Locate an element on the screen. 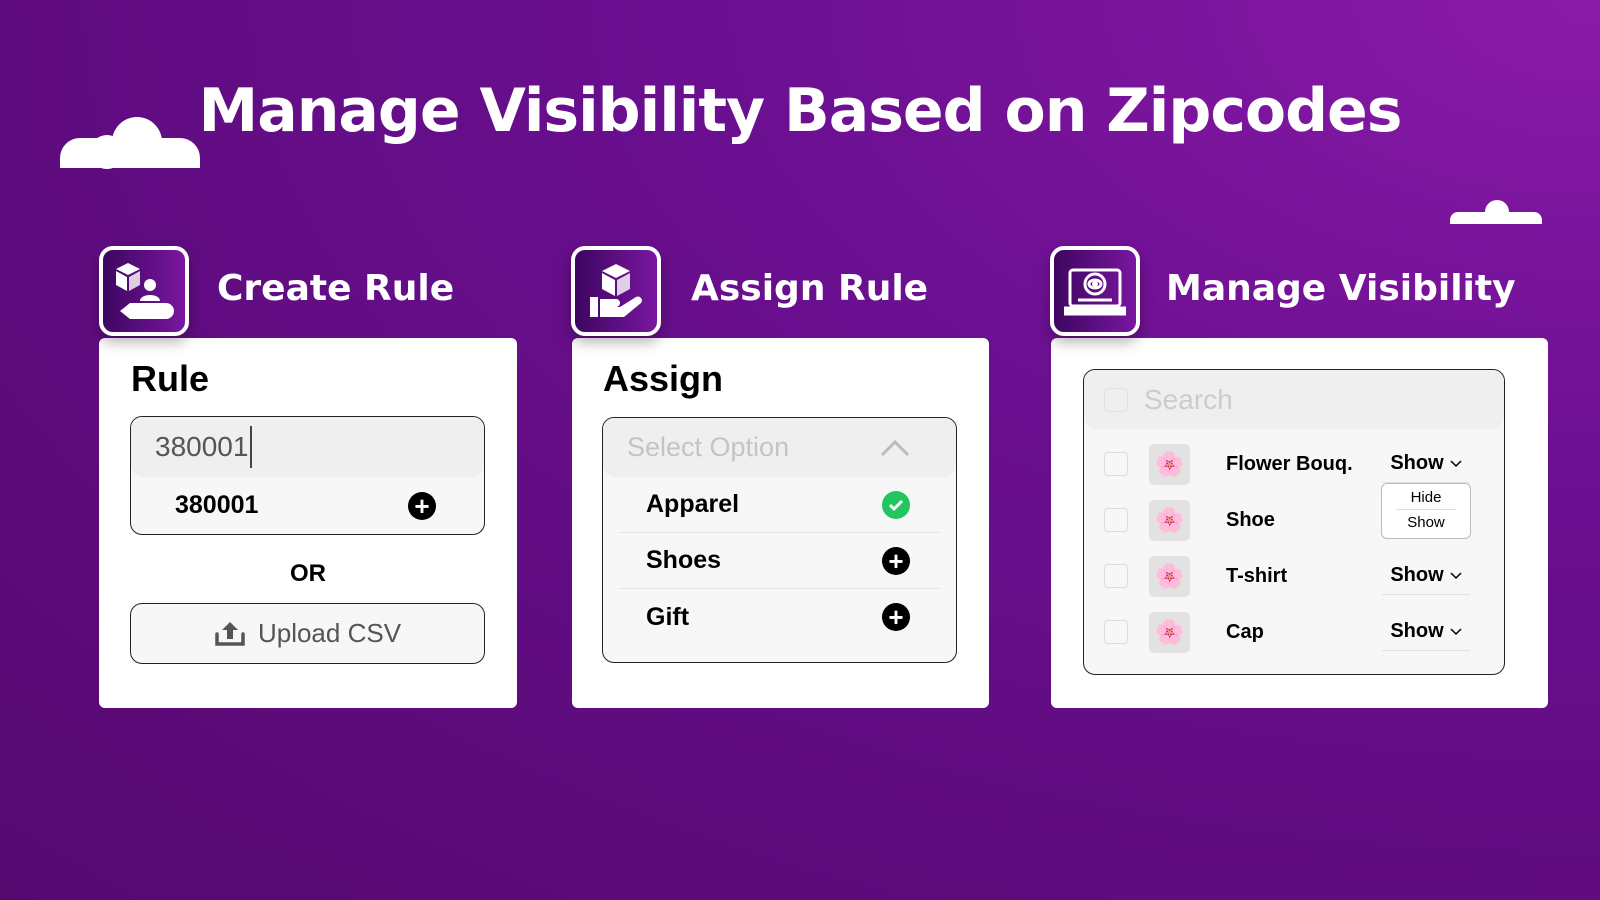 Image resolution: width=1600 pixels, height=900 pixels. option-shoes: Shoes + is located at coordinates (779, 561).